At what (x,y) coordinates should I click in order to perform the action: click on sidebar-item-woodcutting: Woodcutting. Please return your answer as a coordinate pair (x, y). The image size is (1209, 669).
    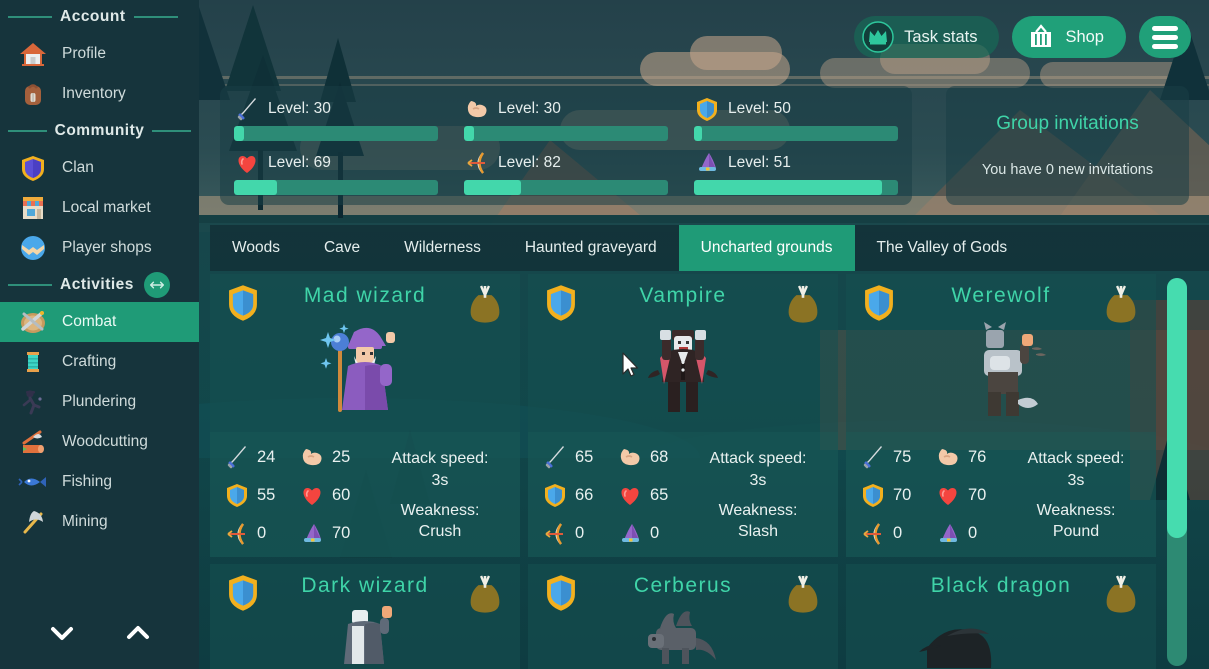
    Looking at the image, I should click on (99, 442).